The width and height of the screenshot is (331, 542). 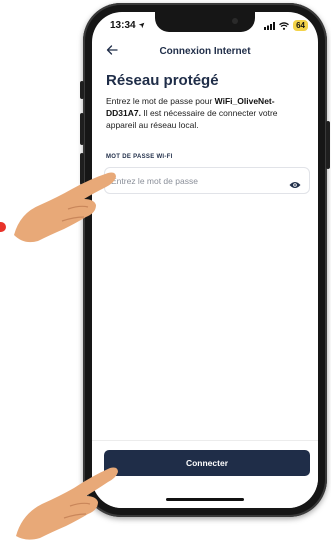 What do you see at coordinates (3, 227) in the screenshot?
I see `red-marker` at bounding box center [3, 227].